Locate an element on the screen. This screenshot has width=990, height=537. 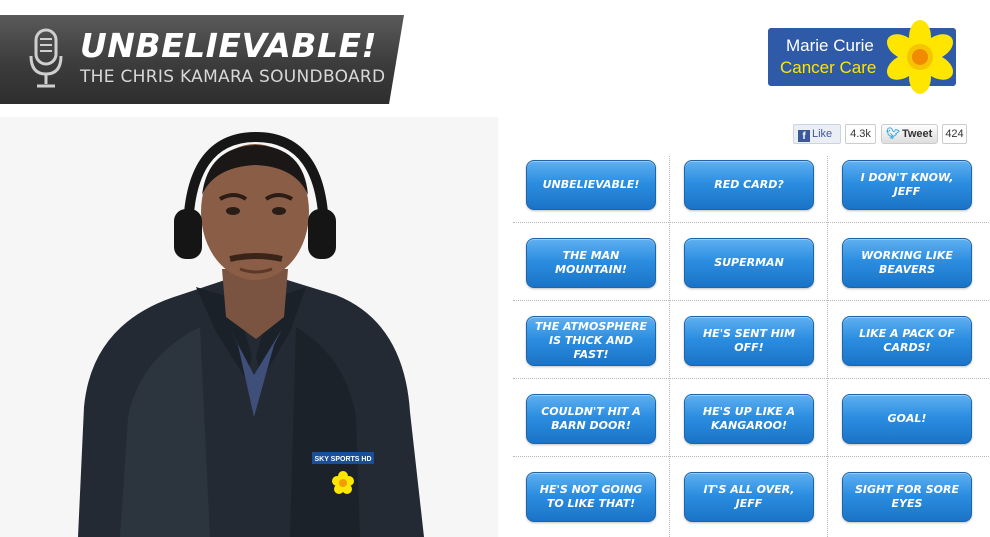
sound-button-the-man-mountain: THE MAN MOUNTAIN! is located at coordinates (591, 263).